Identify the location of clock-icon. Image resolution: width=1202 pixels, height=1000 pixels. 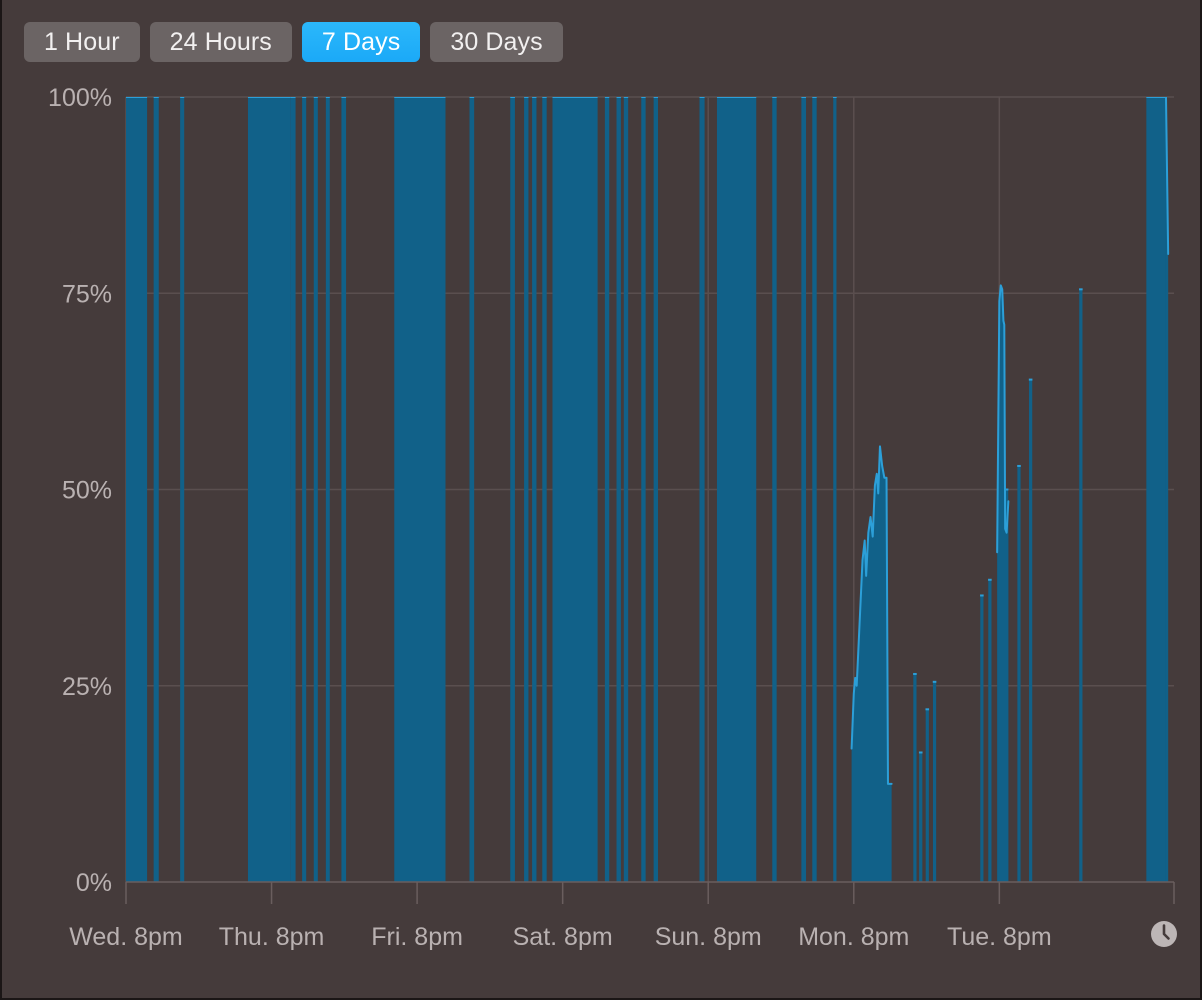
(1164, 934).